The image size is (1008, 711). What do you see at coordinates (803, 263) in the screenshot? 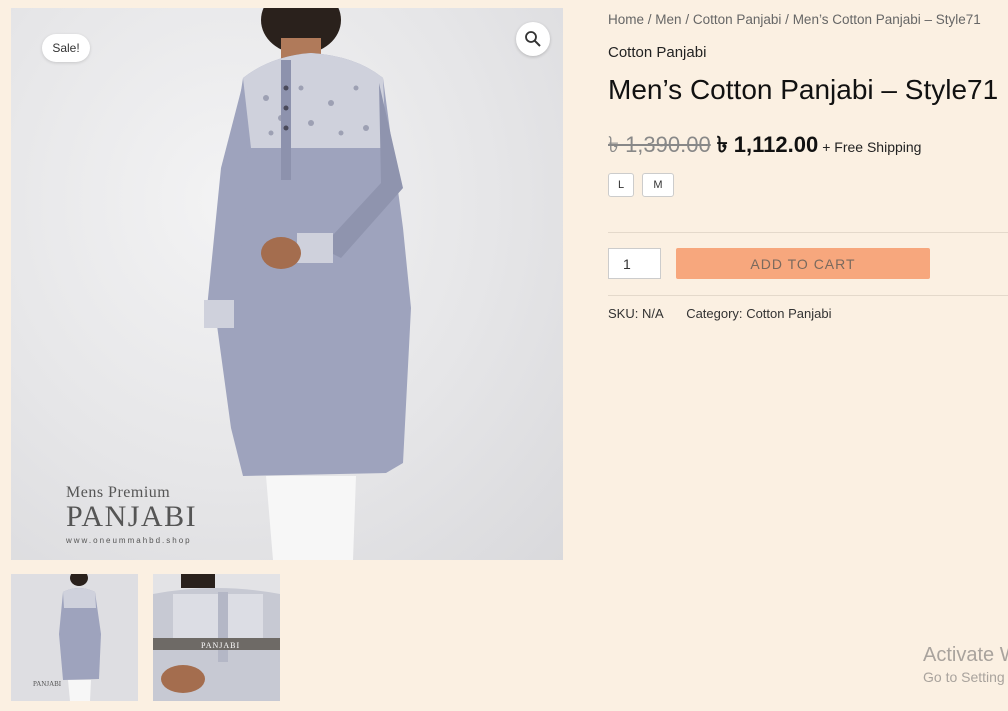
I see `add-to-cart-button: ADD TO CART` at bounding box center [803, 263].